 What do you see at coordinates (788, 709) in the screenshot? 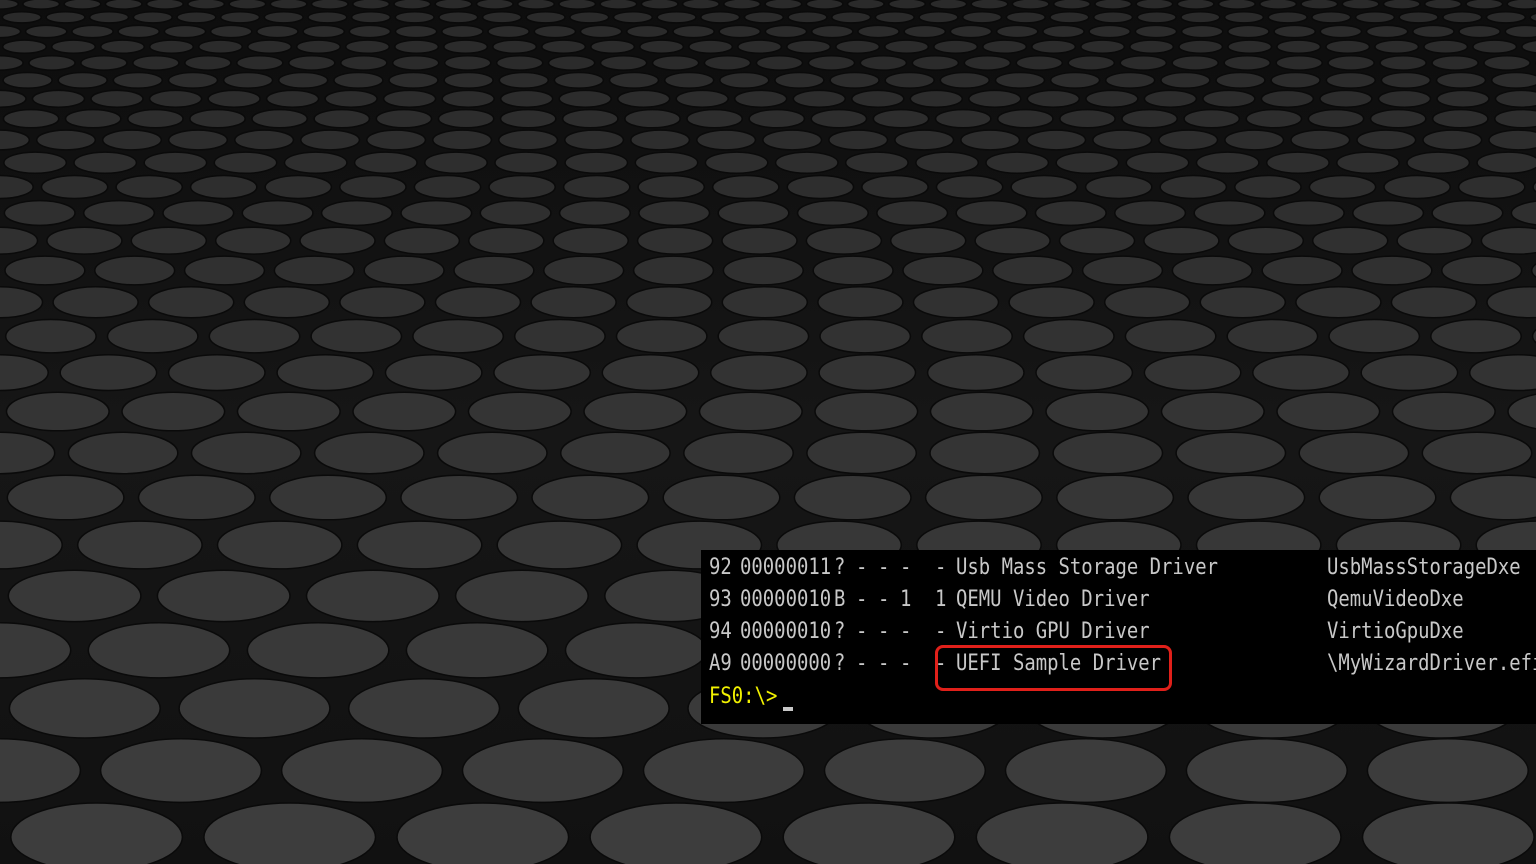
I see `text-cursor` at bounding box center [788, 709].